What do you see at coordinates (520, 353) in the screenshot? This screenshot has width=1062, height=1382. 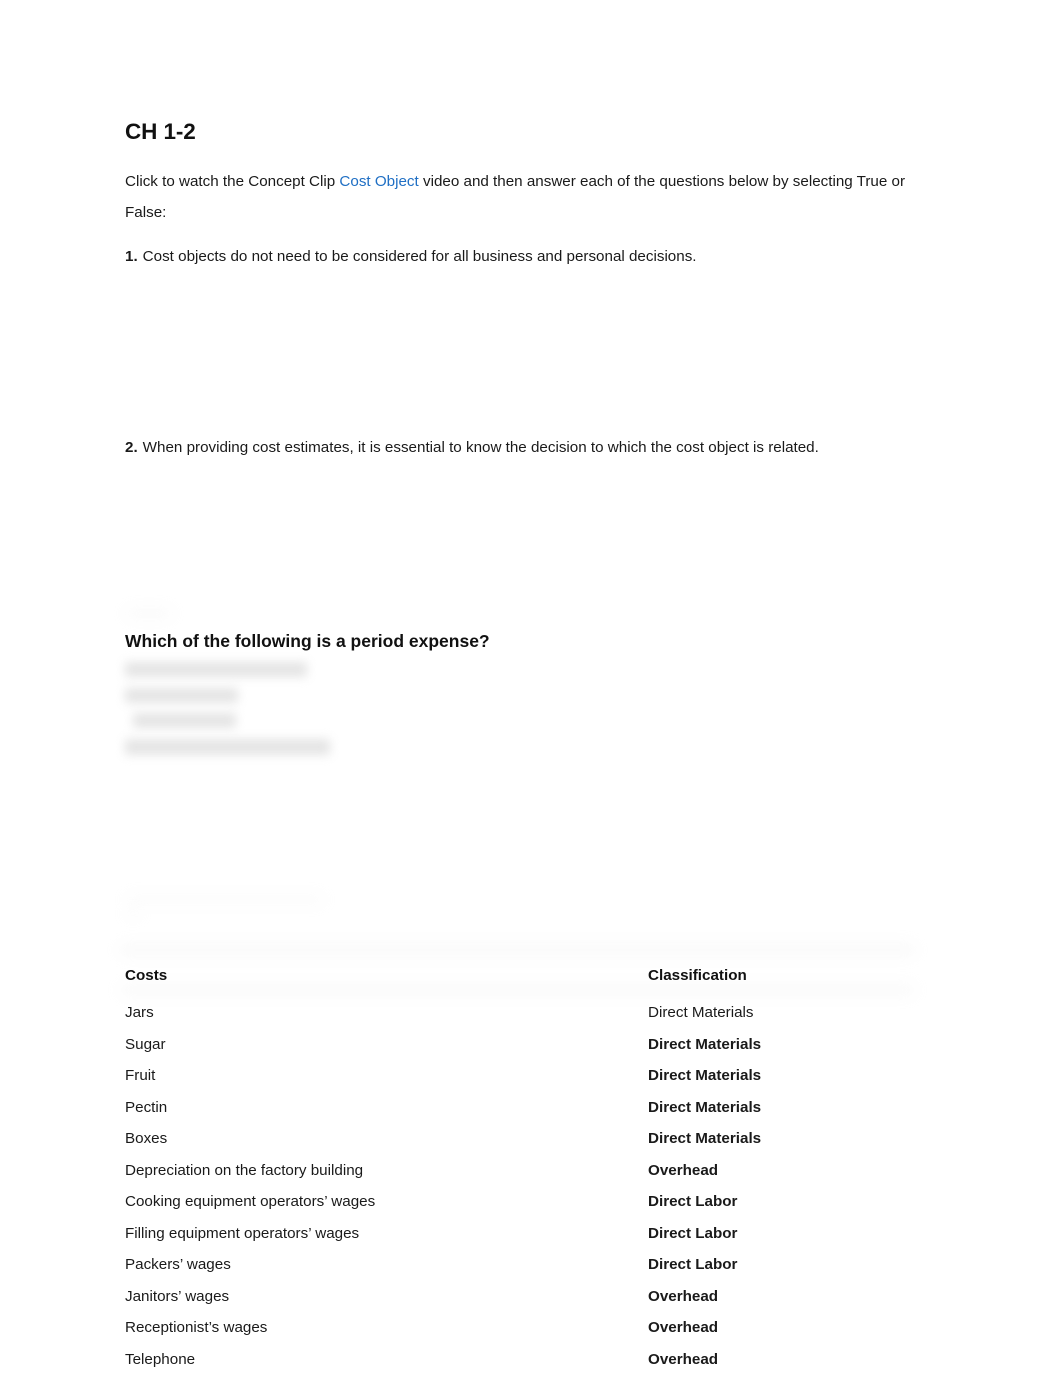 I see `question-1-answer-area` at bounding box center [520, 353].